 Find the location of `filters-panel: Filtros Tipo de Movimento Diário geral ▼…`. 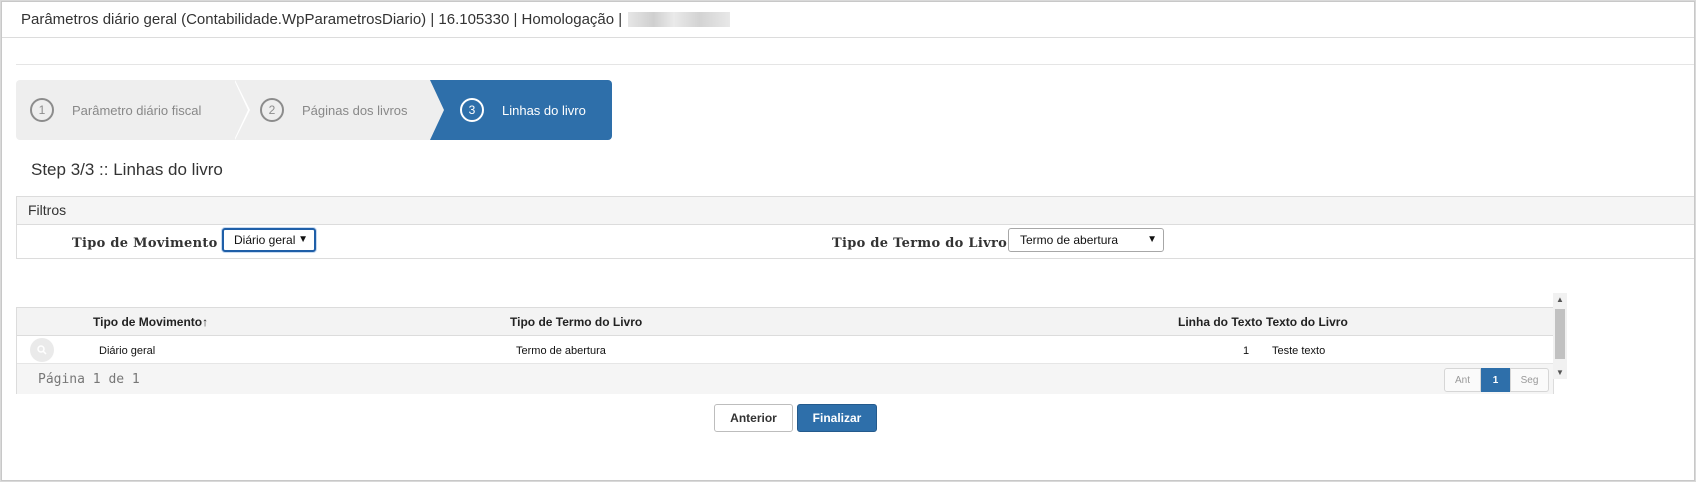

filters-panel: Filtros Tipo de Movimento Diário geral ▼… is located at coordinates (855, 227).